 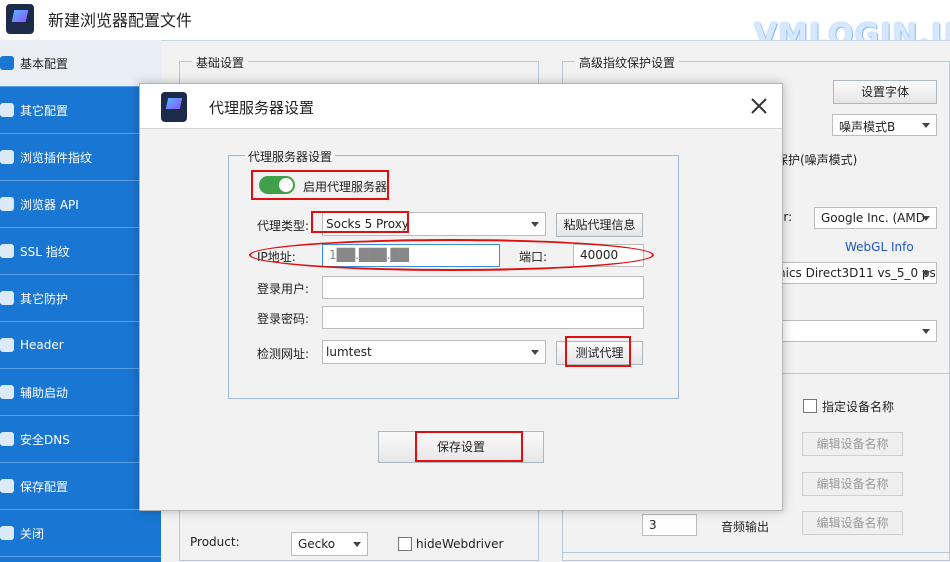 What do you see at coordinates (80, 298) in the screenshot?
I see `sidebar-item-other-protect: 其它防护` at bounding box center [80, 298].